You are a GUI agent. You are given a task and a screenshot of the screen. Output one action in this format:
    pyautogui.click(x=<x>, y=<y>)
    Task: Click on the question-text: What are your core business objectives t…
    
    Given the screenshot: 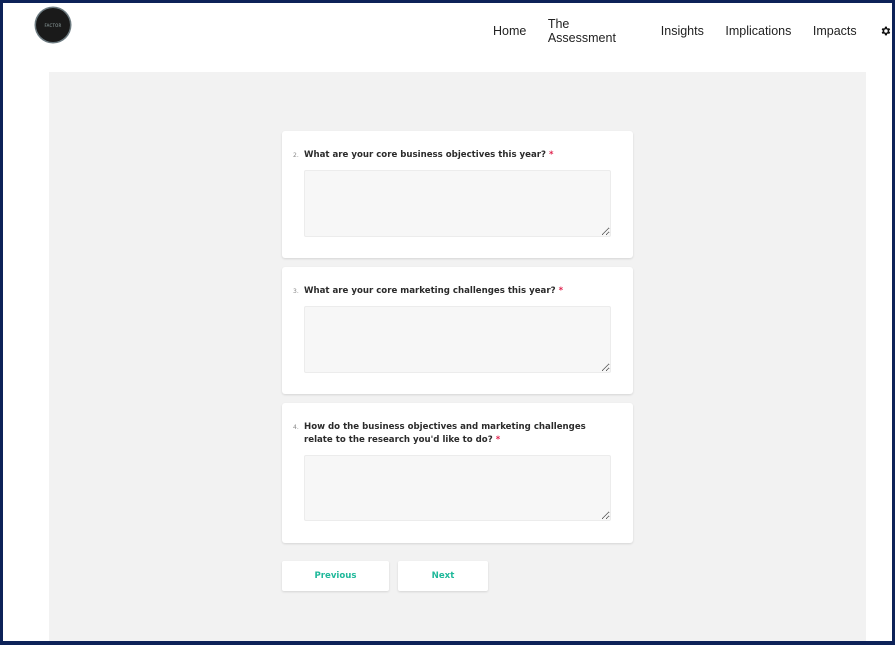 What is the action you would take?
    pyautogui.click(x=425, y=155)
    